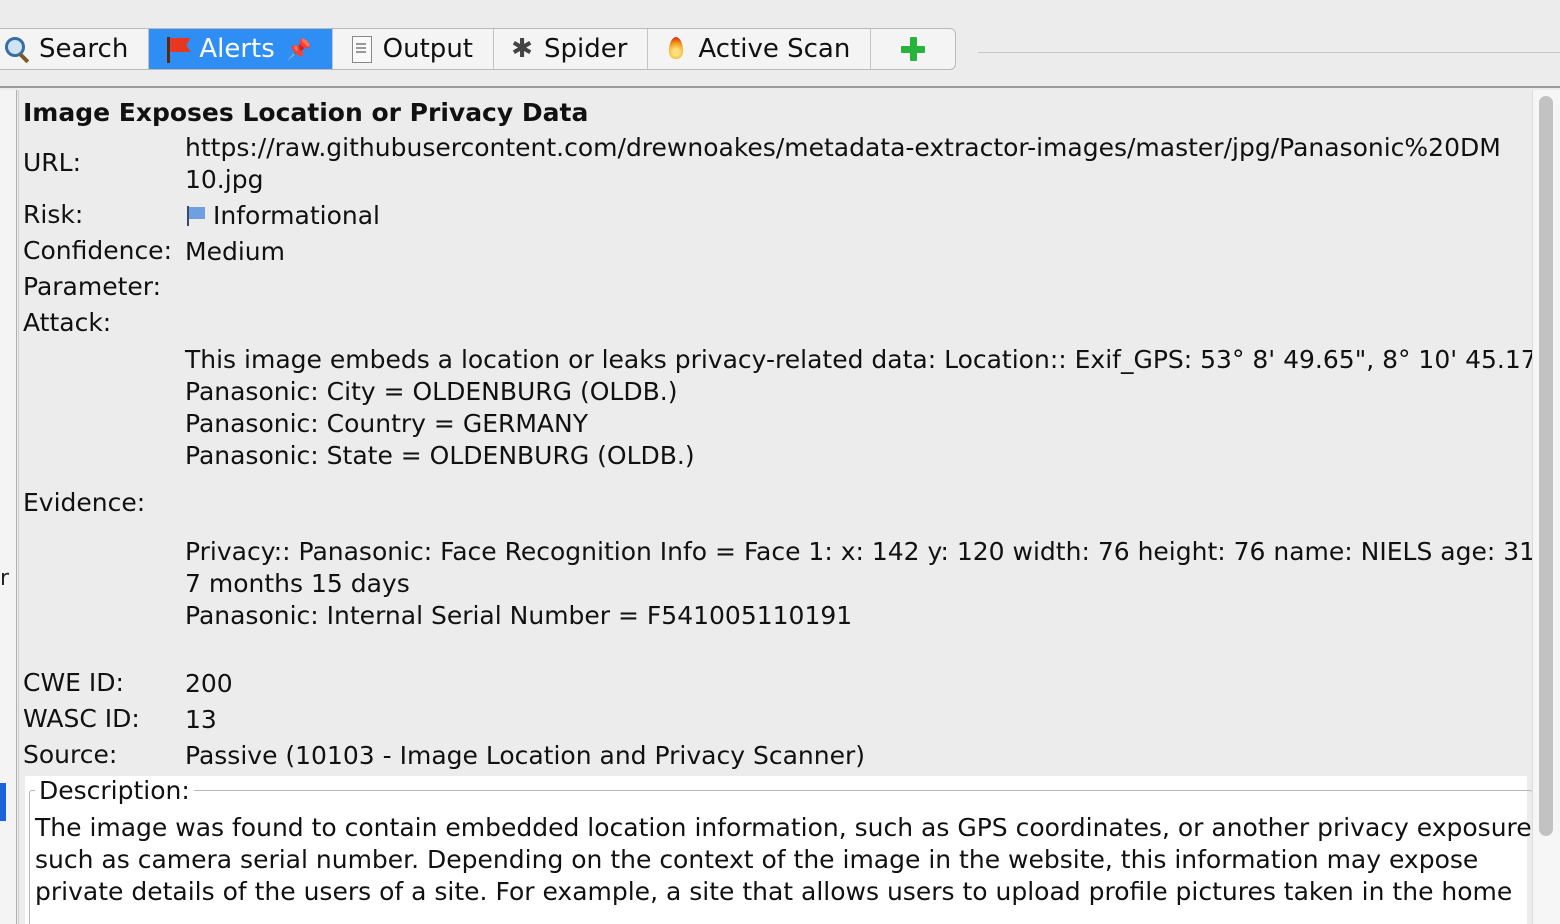  I want to click on tab-label: Alerts, so click(237, 49).